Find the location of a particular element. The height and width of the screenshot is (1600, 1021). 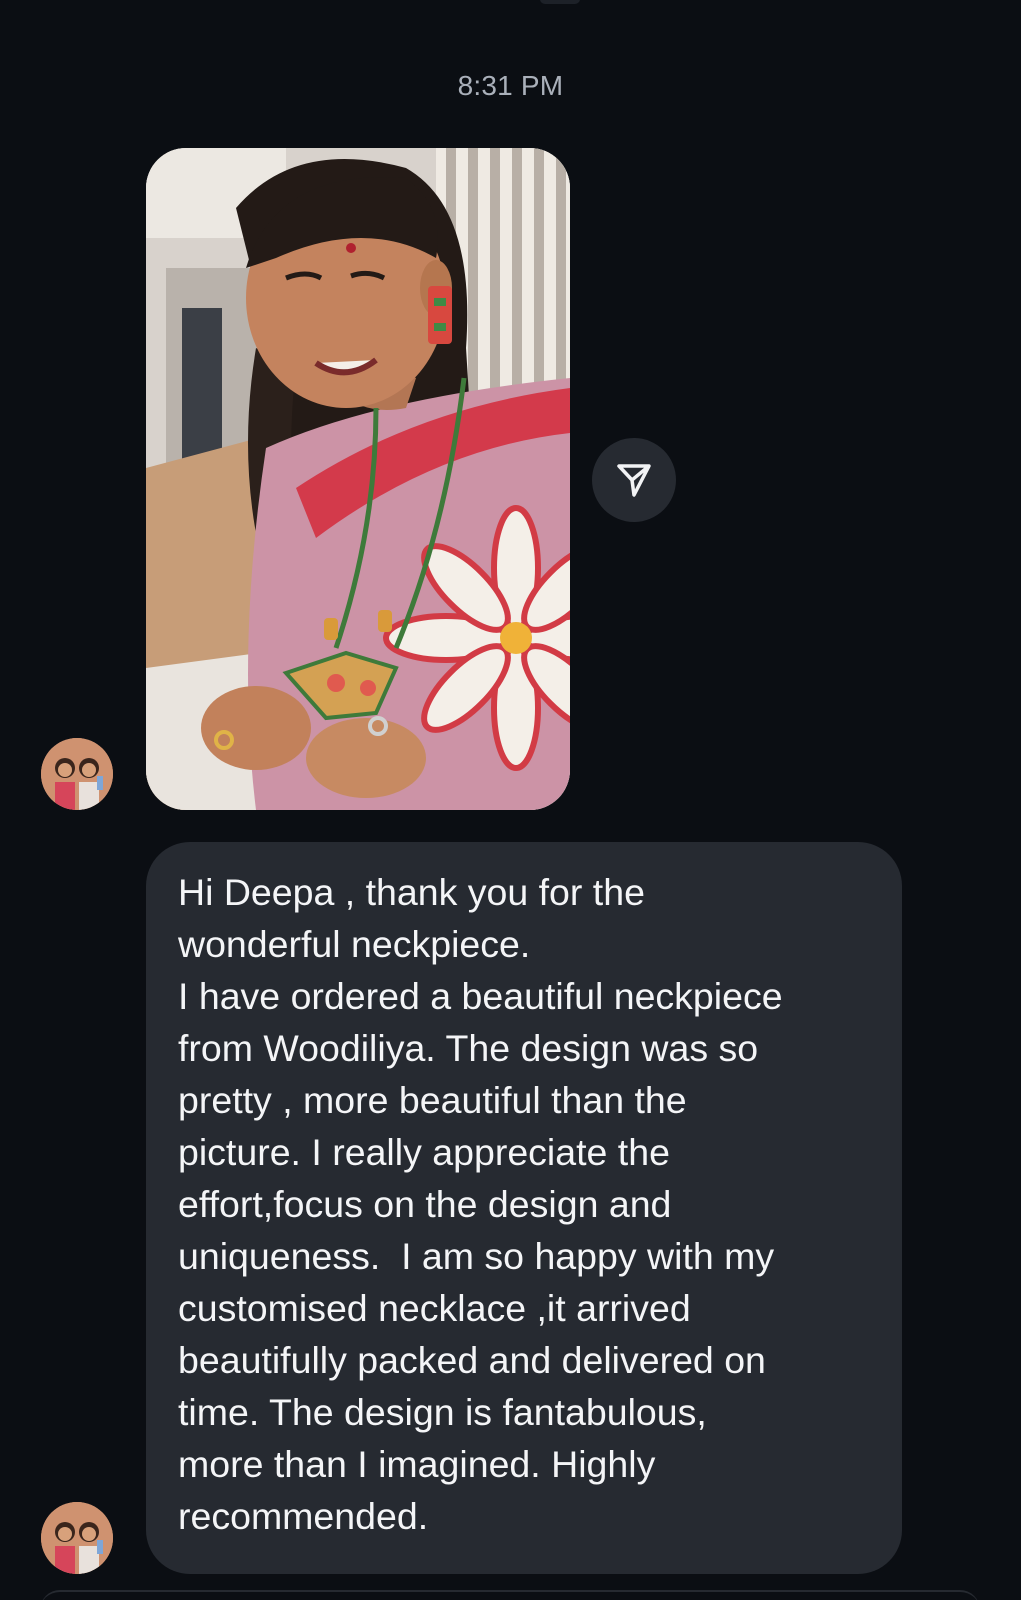

share-button is located at coordinates (634, 480).